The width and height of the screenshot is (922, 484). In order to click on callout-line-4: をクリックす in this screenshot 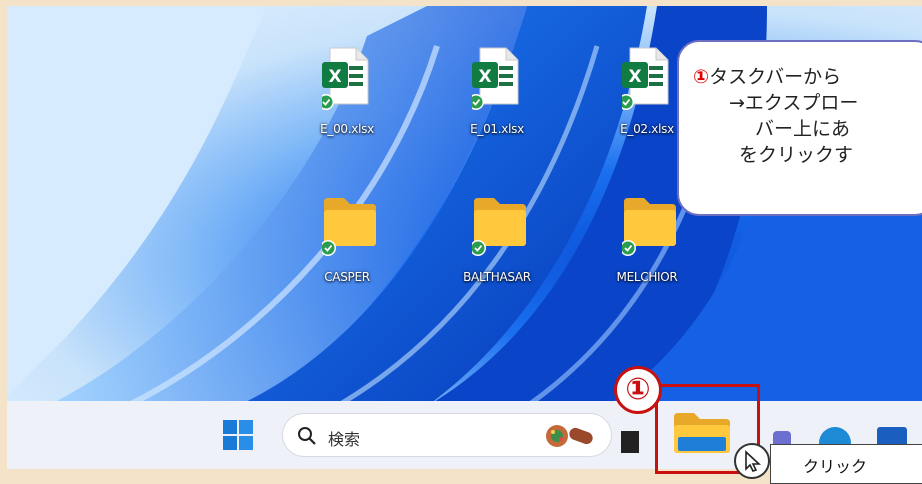, I will do `click(796, 155)`.